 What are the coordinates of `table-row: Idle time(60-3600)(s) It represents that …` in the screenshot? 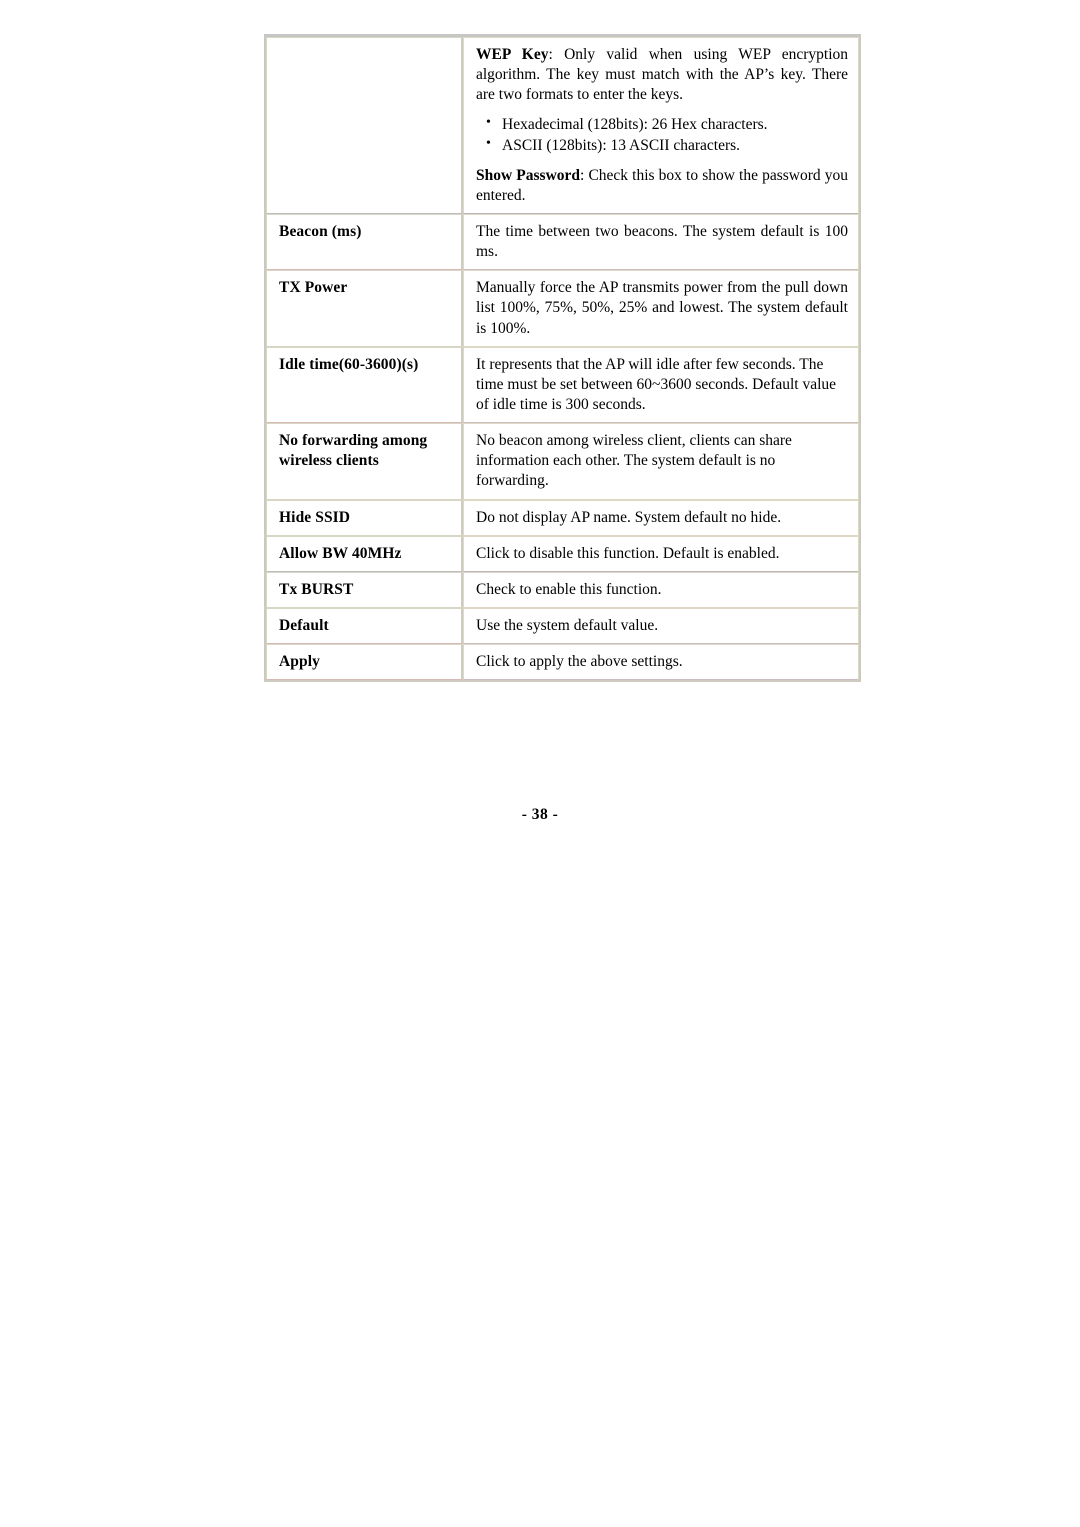 It's located at (562, 385).